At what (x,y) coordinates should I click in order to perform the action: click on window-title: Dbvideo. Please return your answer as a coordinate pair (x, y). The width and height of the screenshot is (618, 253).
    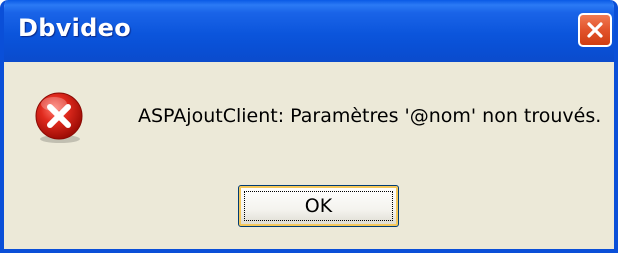
    Looking at the image, I should click on (75, 28).